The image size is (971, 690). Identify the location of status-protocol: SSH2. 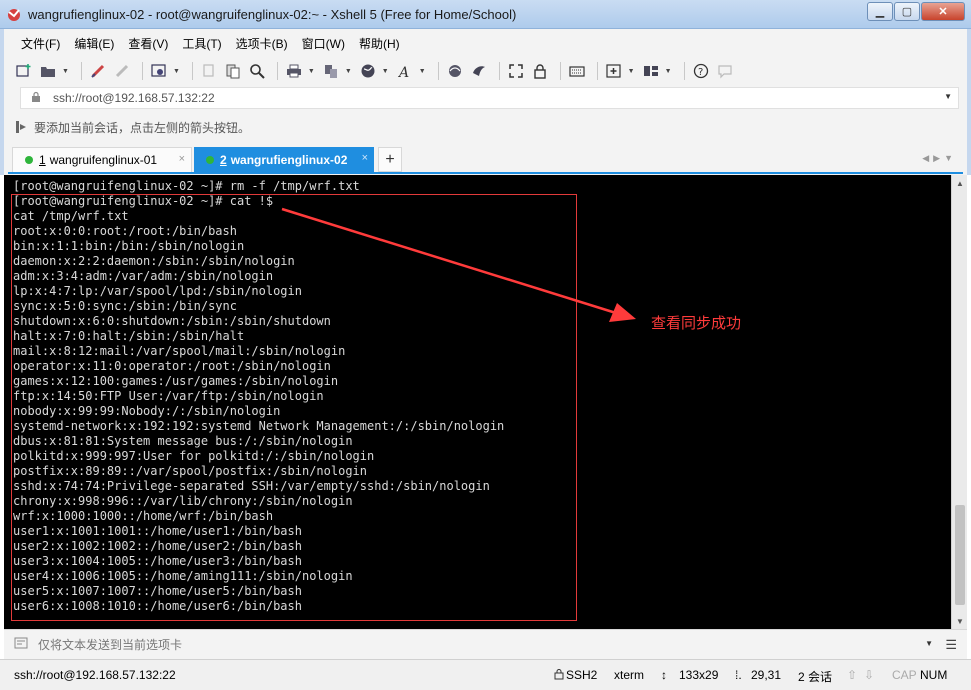
(582, 675).